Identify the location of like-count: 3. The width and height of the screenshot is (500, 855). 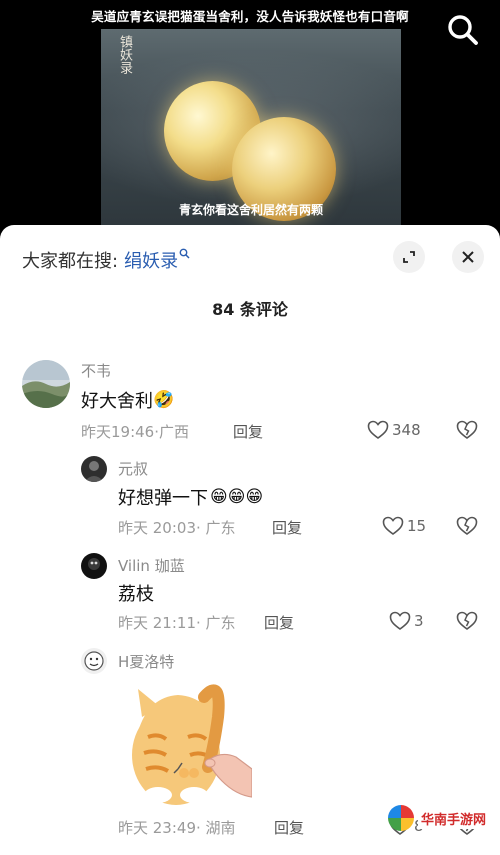
(419, 621).